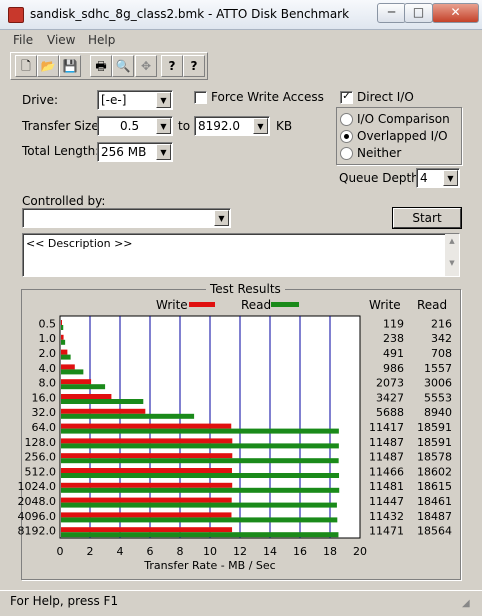 The image size is (482, 616). What do you see at coordinates (41, 442) in the screenshot?
I see `y-tick-label: 128.0` at bounding box center [41, 442].